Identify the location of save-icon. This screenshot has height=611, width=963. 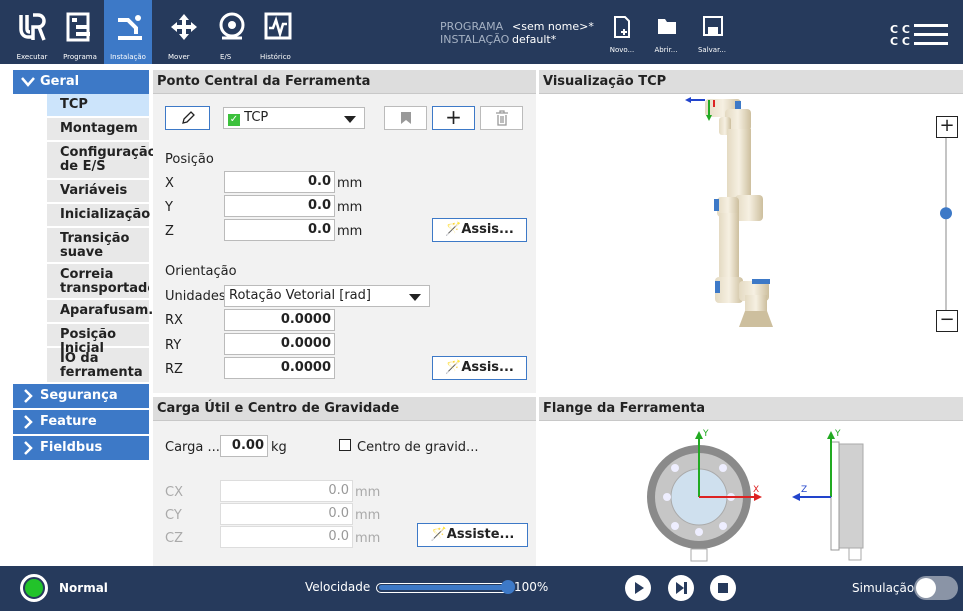
(713, 26).